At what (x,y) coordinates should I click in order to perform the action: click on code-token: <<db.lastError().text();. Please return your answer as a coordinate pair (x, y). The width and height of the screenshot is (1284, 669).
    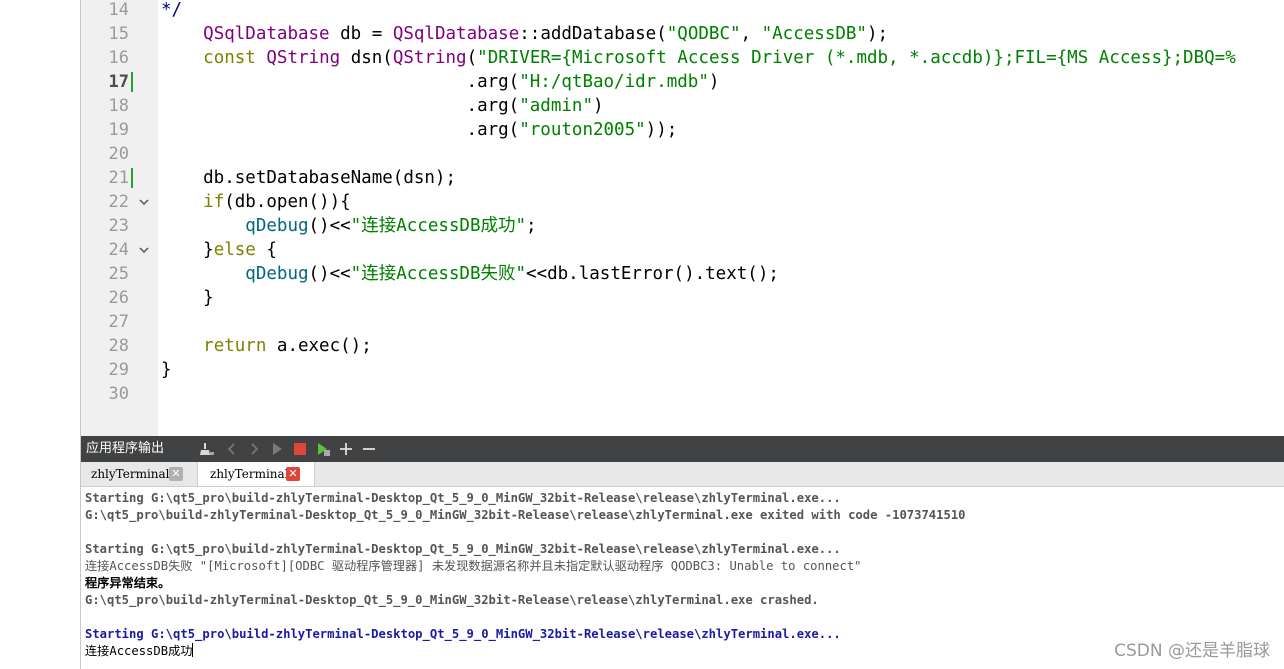
    Looking at the image, I should click on (652, 274).